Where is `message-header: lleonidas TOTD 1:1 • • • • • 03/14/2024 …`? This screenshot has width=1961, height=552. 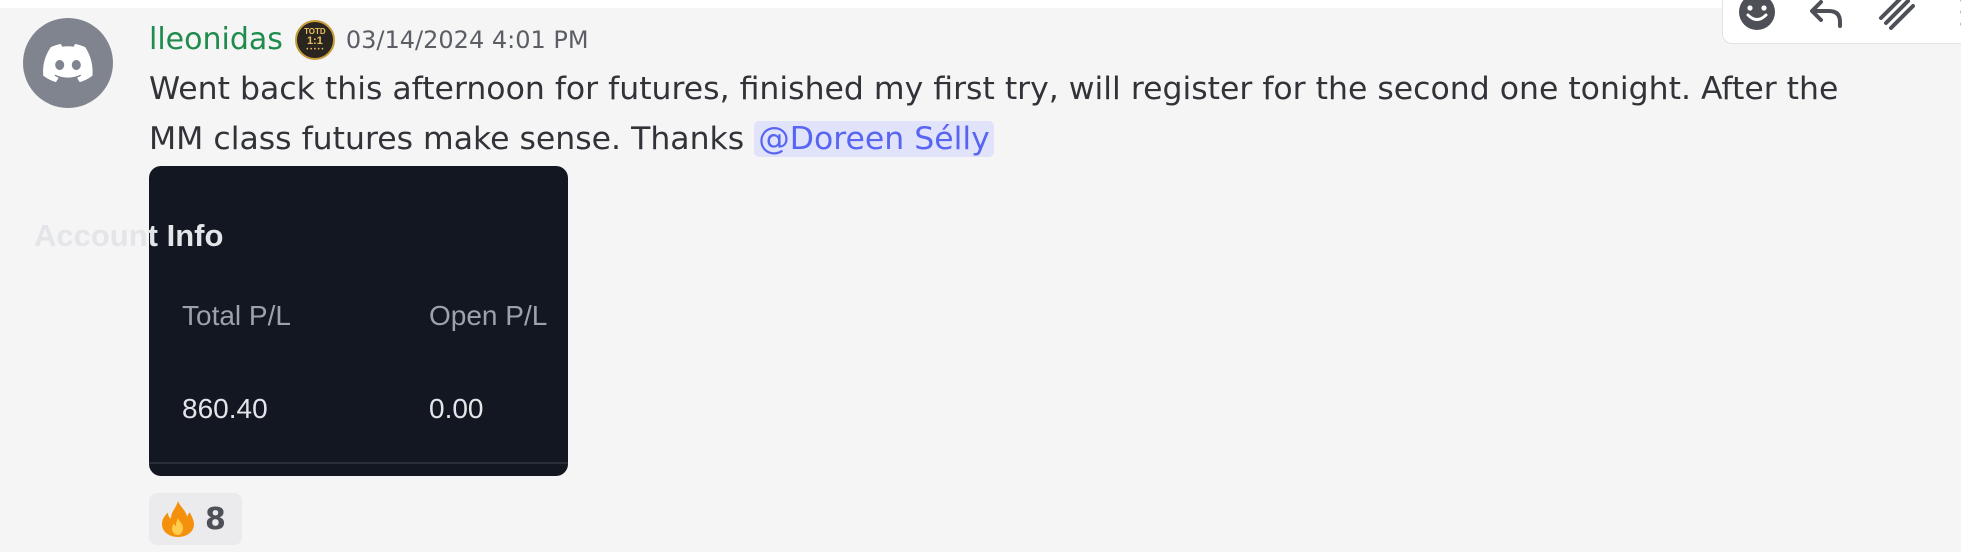 message-header: lleonidas TOTD 1:1 • • • • • 03/14/2024 … is located at coordinates (369, 40).